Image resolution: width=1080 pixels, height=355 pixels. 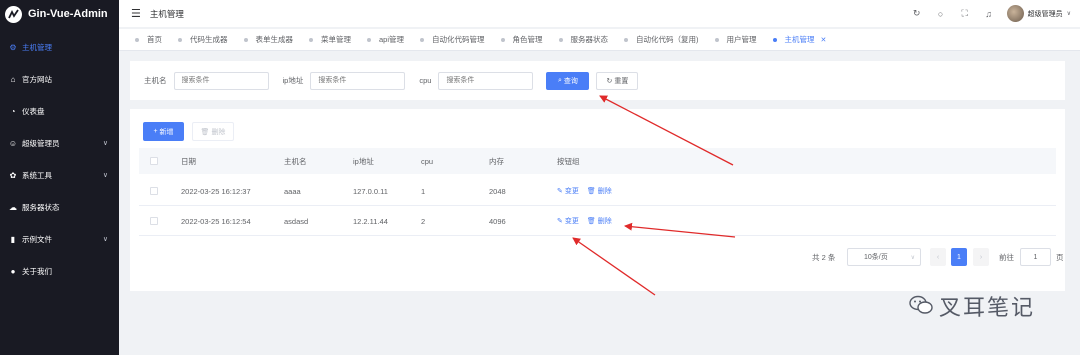 I want to click on tab-label: 主机管理, so click(x=799, y=39).